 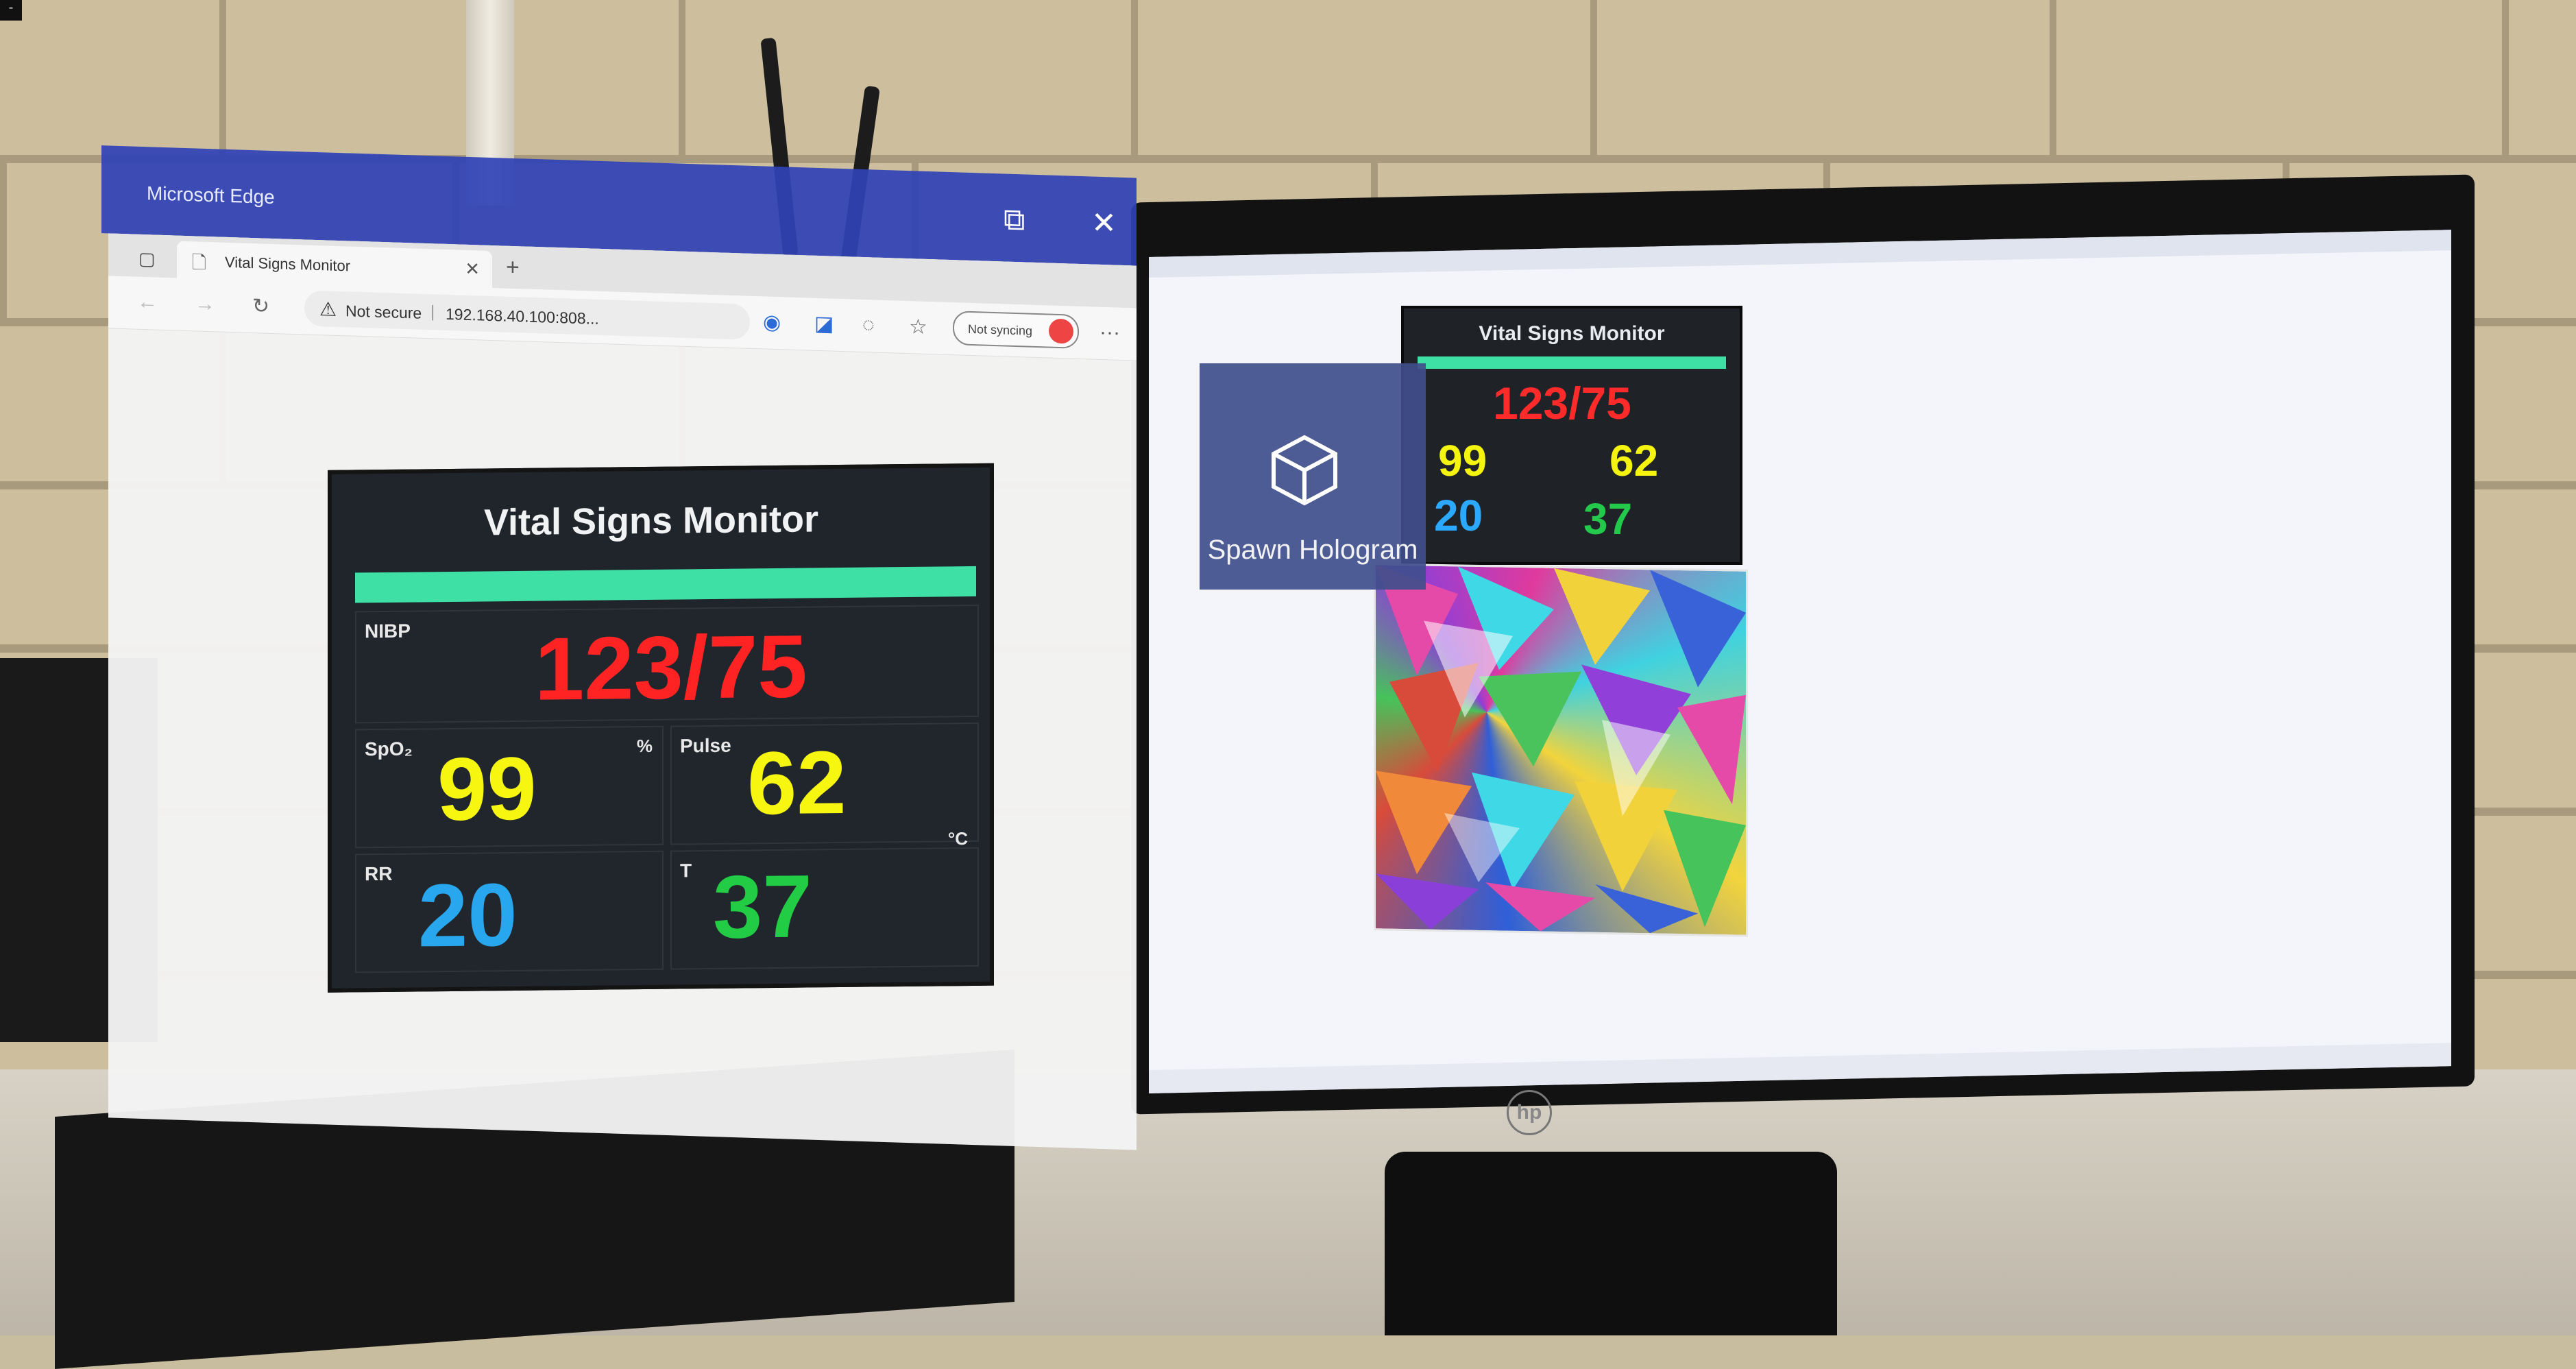 I want to click on sync-label: Not syncing, so click(x=1000, y=330).